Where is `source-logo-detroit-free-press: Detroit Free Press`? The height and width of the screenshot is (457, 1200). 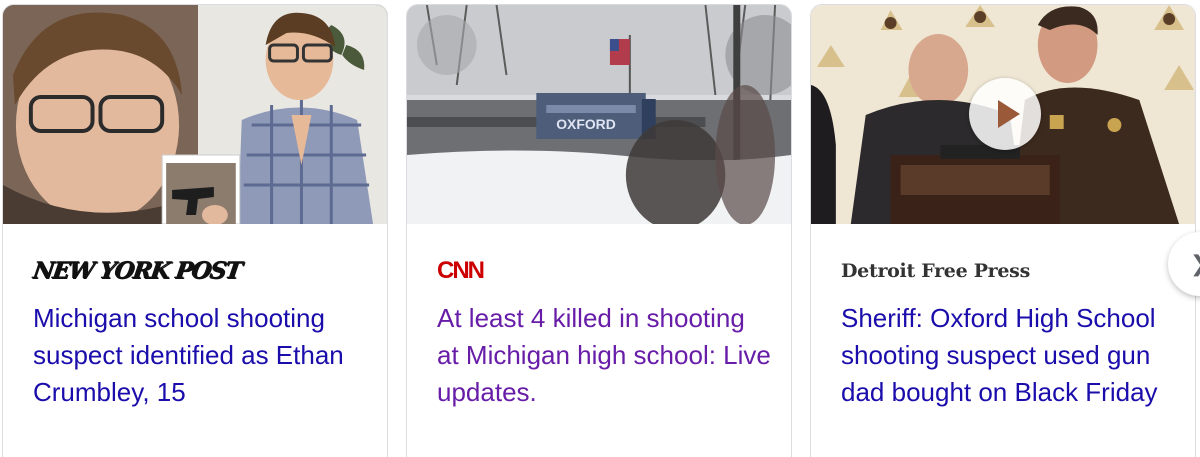 source-logo-detroit-free-press: Detroit Free Press is located at coordinates (935, 271).